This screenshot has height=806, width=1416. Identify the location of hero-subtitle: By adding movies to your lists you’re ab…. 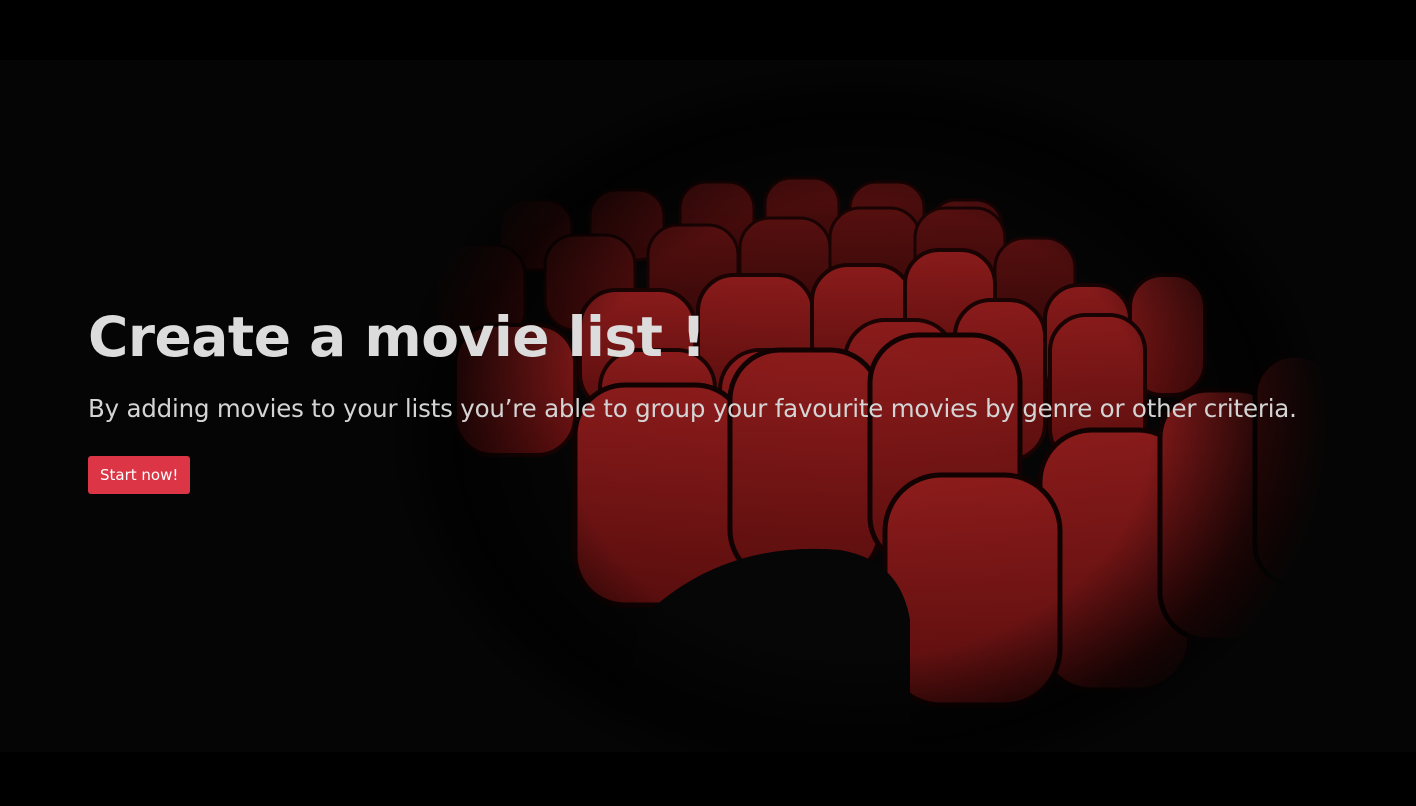
(692, 408).